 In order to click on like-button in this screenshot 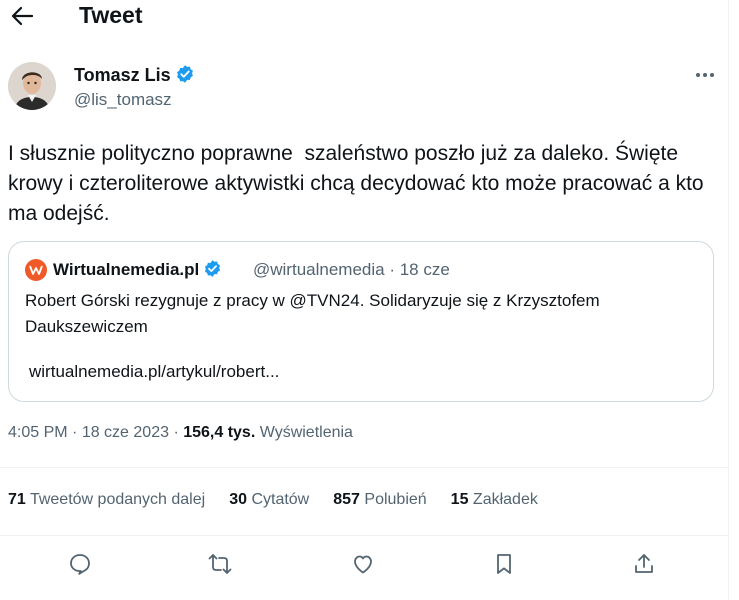, I will do `click(363, 564)`.